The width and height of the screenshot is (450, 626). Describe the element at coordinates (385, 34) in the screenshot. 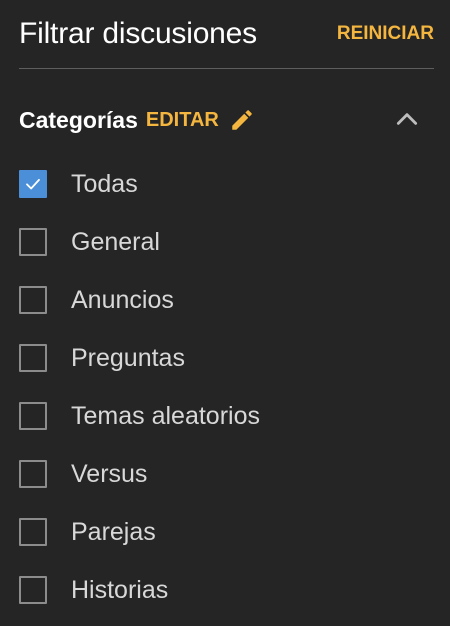

I see `reset-button: REINICIAR` at that location.